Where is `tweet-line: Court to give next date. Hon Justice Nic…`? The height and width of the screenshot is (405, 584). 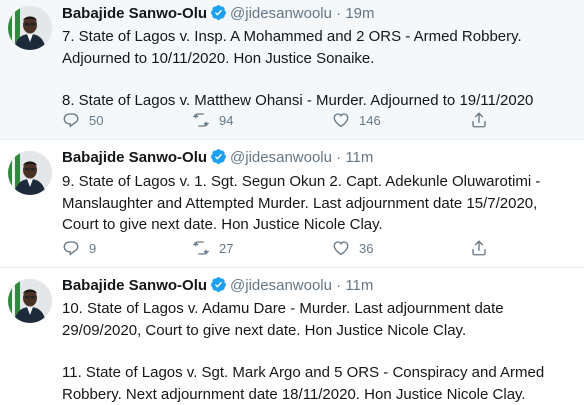 tweet-line: Court to give next date. Hon Justice Nic… is located at coordinates (314, 225).